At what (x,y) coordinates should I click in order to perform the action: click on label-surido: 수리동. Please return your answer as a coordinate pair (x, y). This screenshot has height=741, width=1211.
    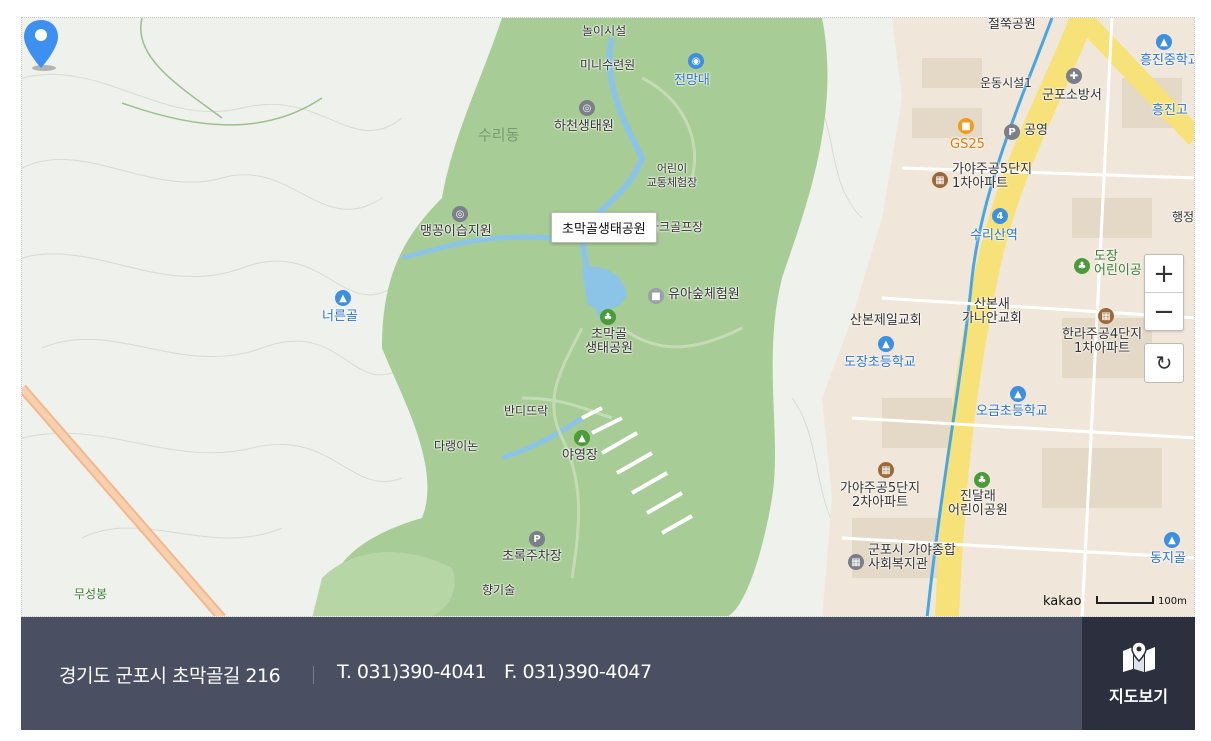
    Looking at the image, I should click on (499, 135).